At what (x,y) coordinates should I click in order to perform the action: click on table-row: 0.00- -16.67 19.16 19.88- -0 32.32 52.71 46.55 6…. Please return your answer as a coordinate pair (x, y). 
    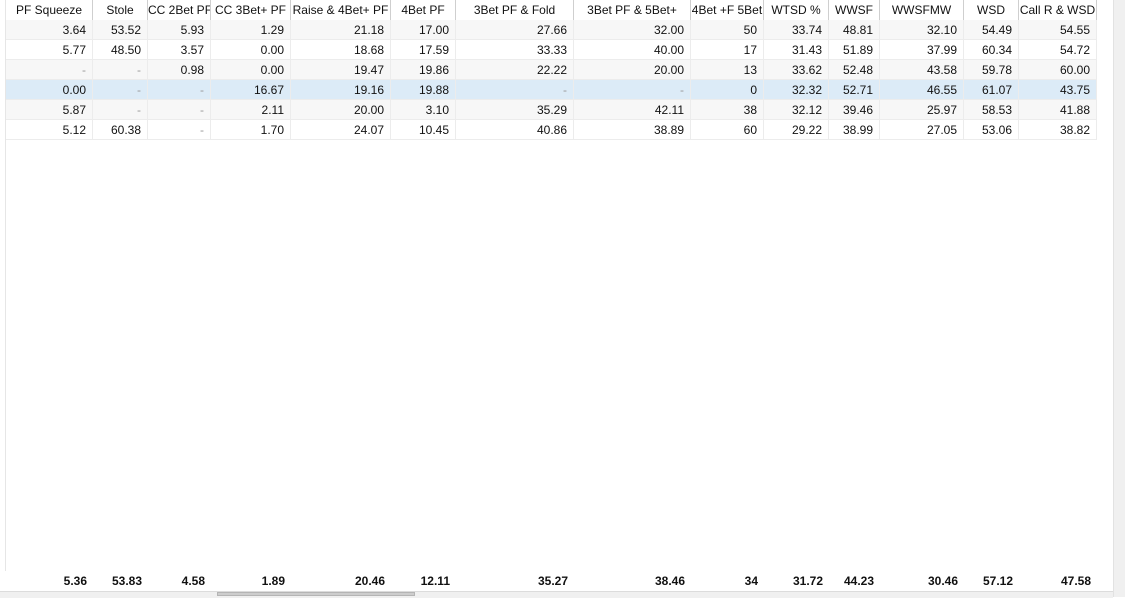
    Looking at the image, I should click on (551, 90).